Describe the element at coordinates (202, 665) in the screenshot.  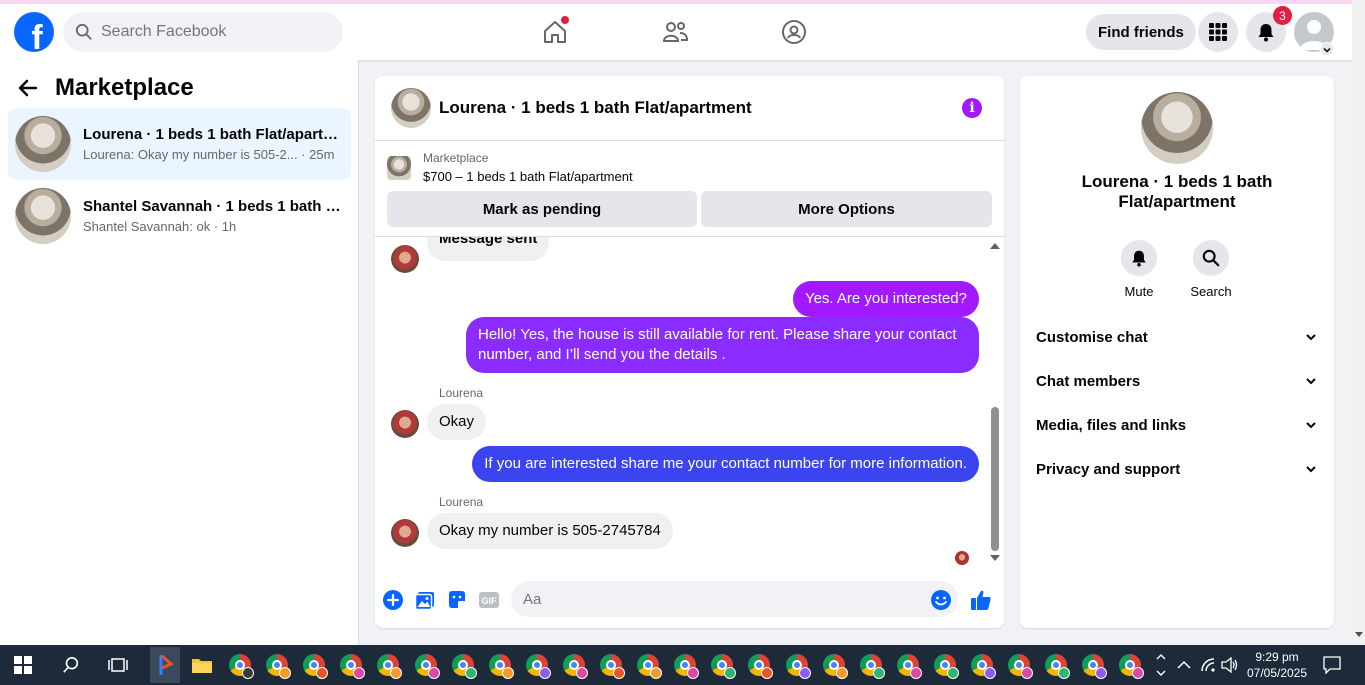
I see `file-explorer-icon` at that location.